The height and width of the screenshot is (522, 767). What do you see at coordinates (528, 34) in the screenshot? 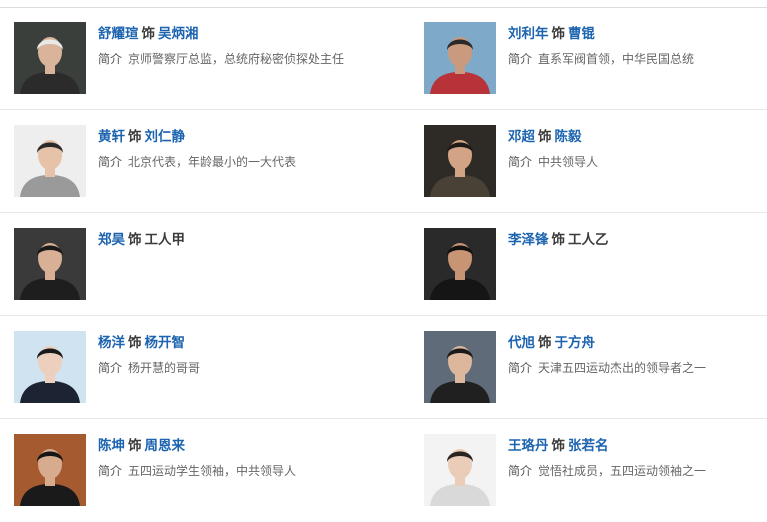
I see `actor-name-link: 刘利年` at bounding box center [528, 34].